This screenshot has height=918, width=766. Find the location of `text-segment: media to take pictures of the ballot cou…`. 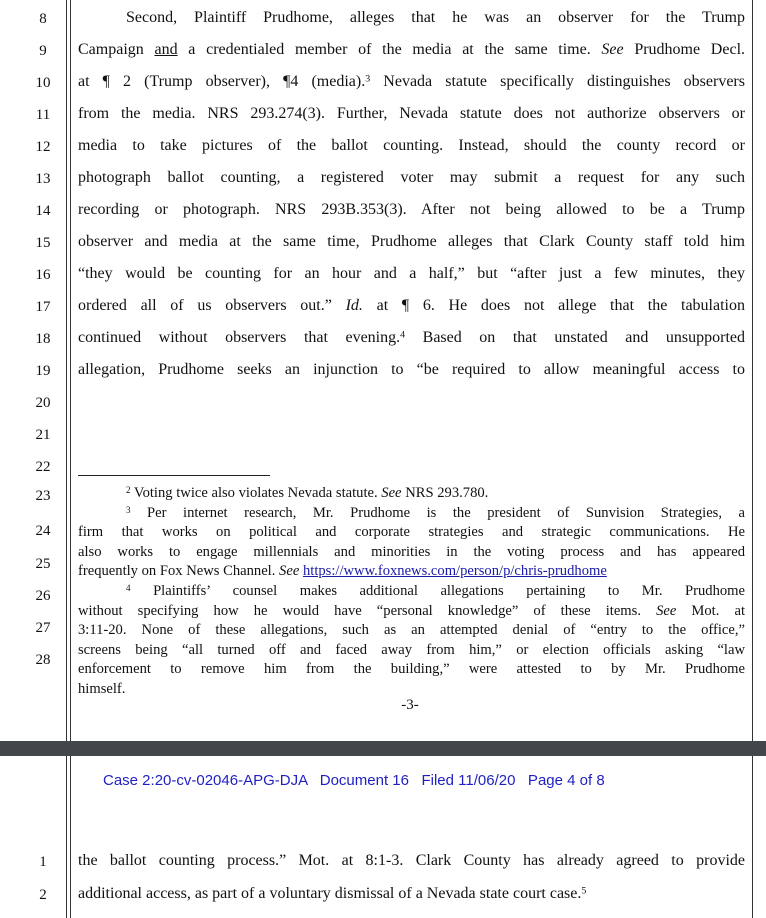

text-segment: media to take pictures of the ballot cou… is located at coordinates (411, 145).